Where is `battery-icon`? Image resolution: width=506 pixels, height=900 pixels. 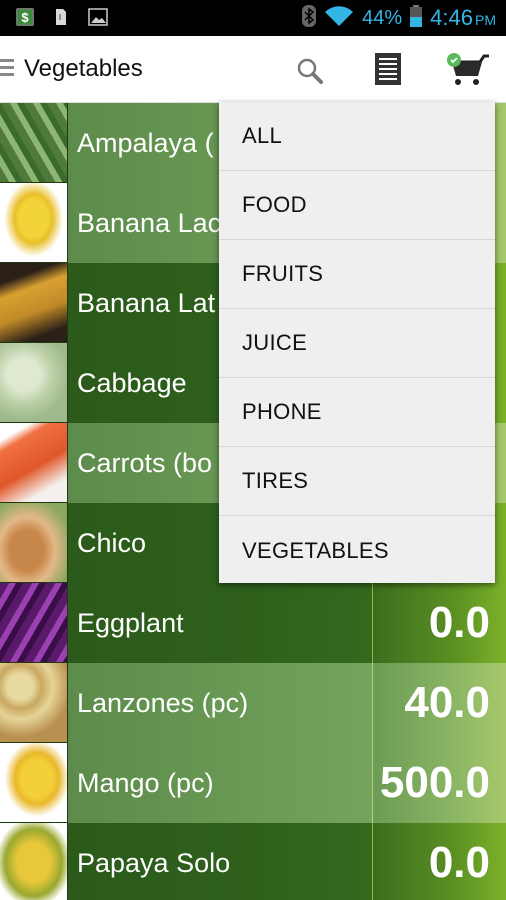 battery-icon is located at coordinates (416, 18).